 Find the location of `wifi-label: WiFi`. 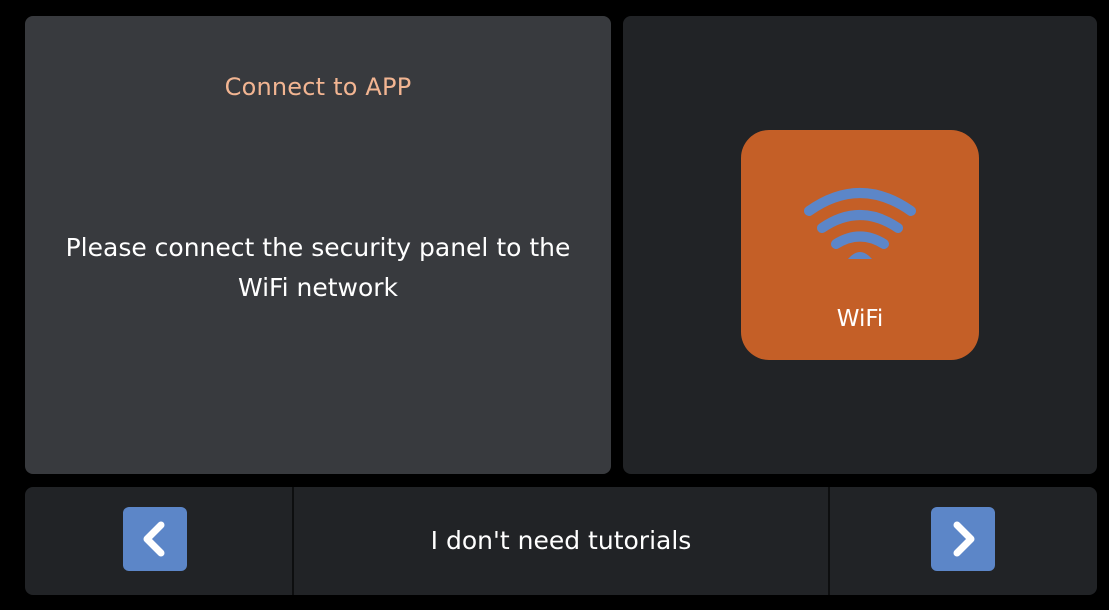

wifi-label: WiFi is located at coordinates (860, 319).